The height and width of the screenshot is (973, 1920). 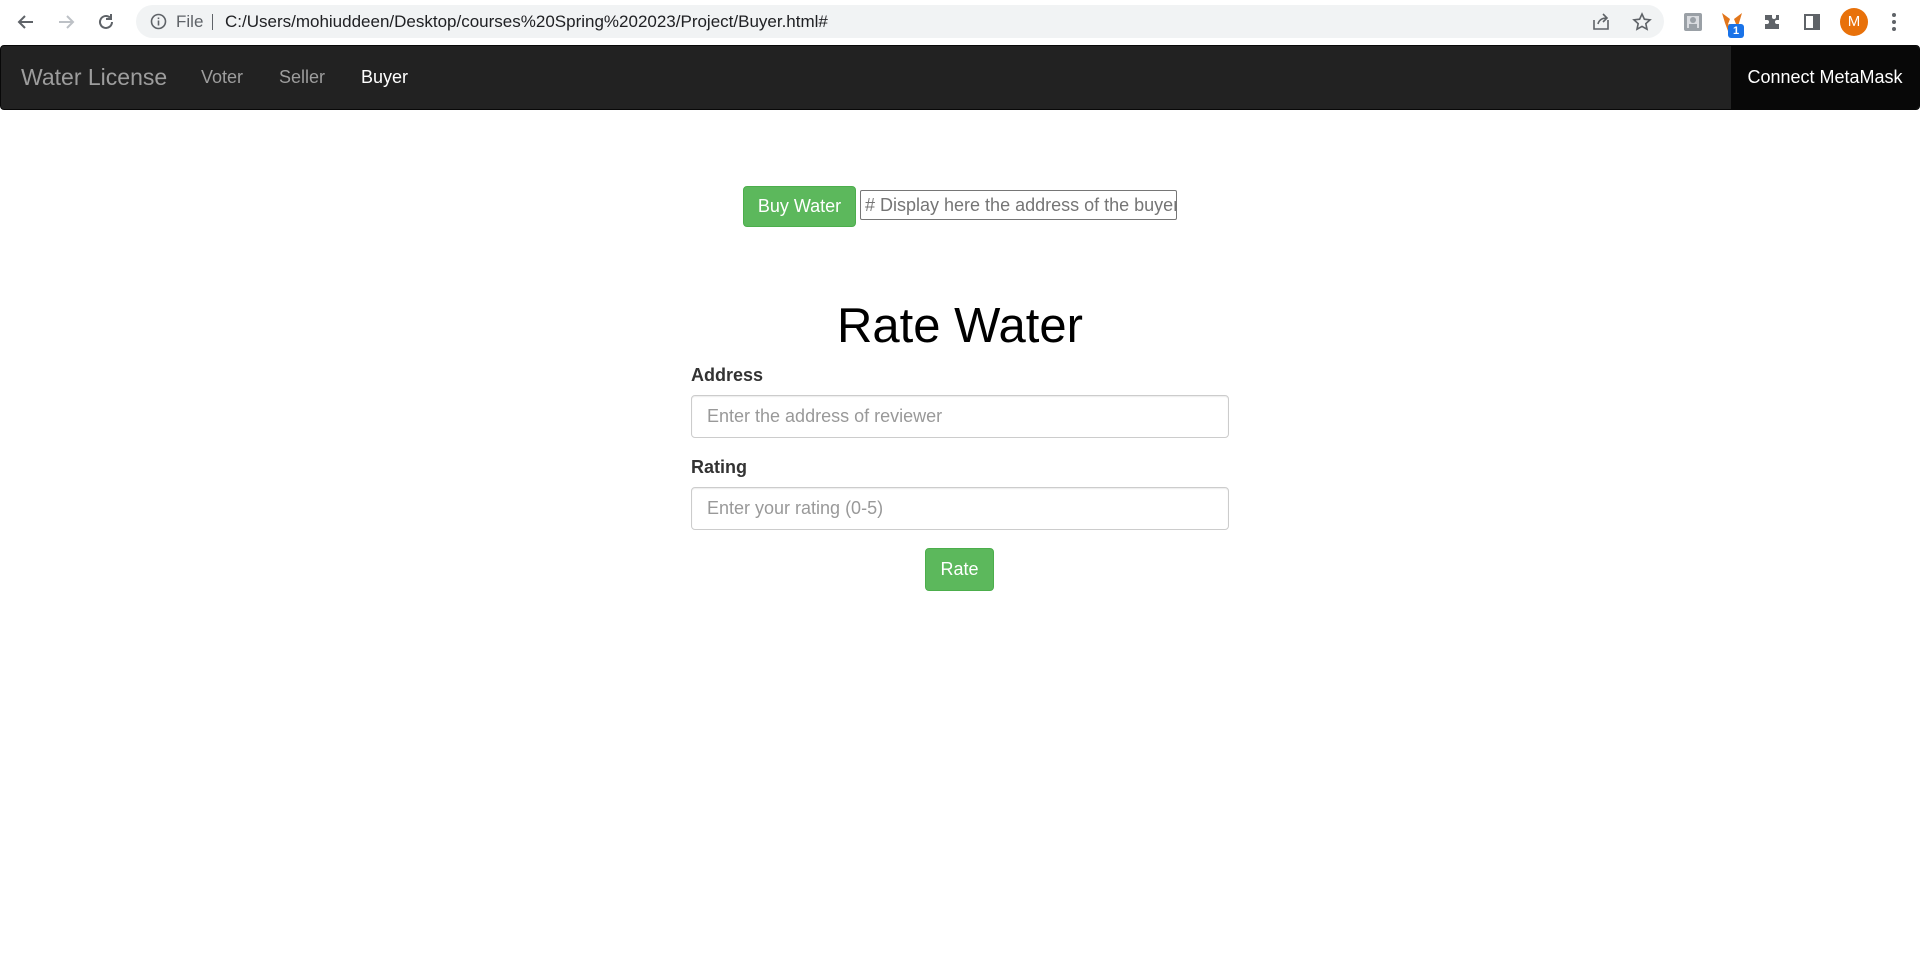 I want to click on extension-badge: 1, so click(x=1736, y=31).